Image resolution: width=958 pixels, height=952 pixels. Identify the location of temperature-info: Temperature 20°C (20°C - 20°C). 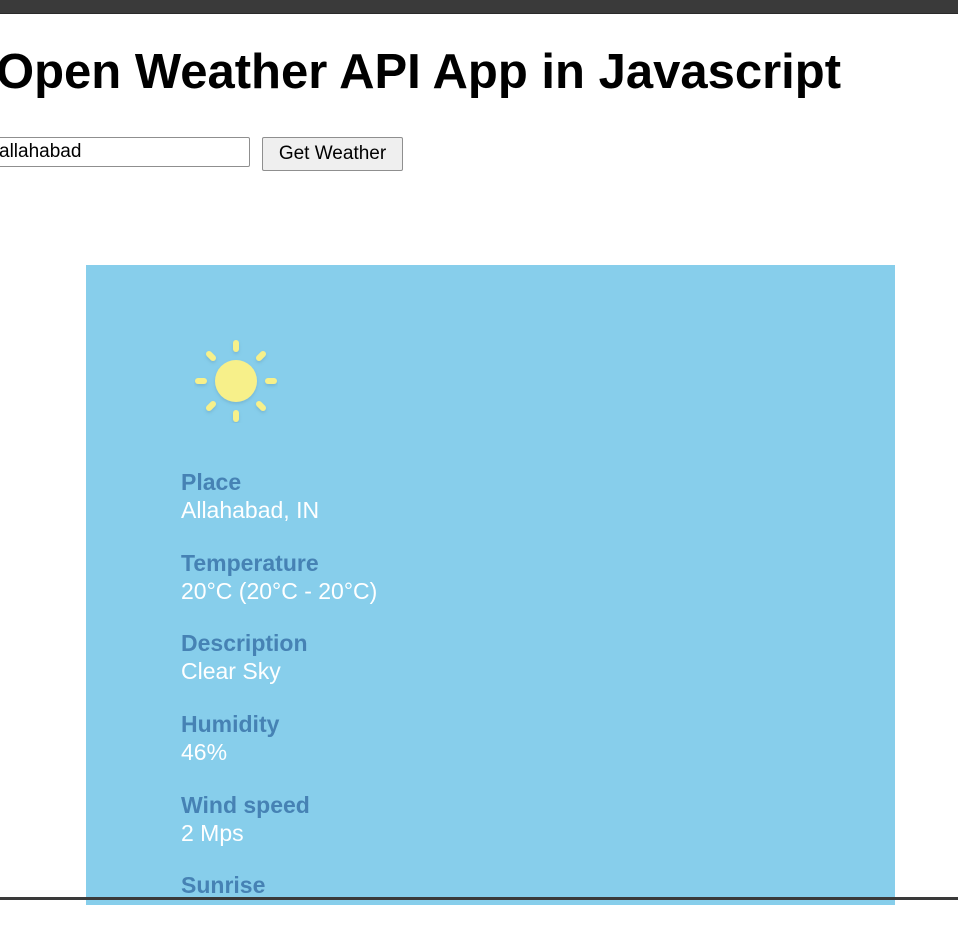
(279, 589).